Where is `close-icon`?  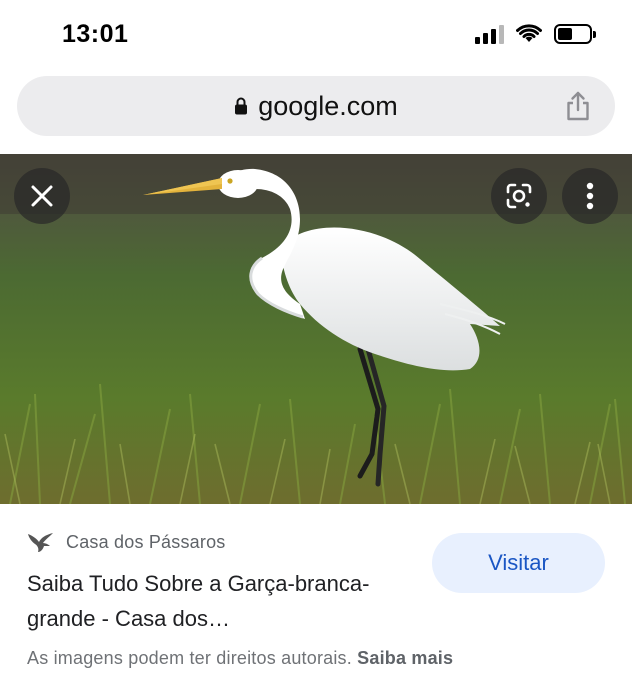
close-icon is located at coordinates (42, 196).